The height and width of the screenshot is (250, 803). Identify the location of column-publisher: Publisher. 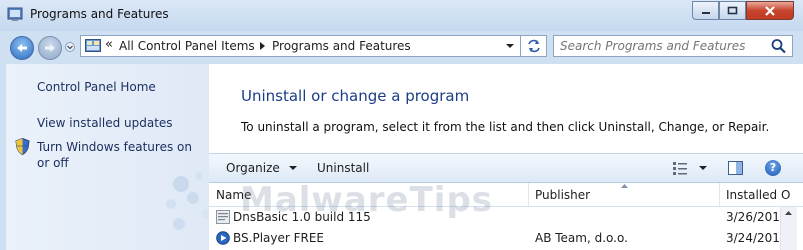
(562, 195).